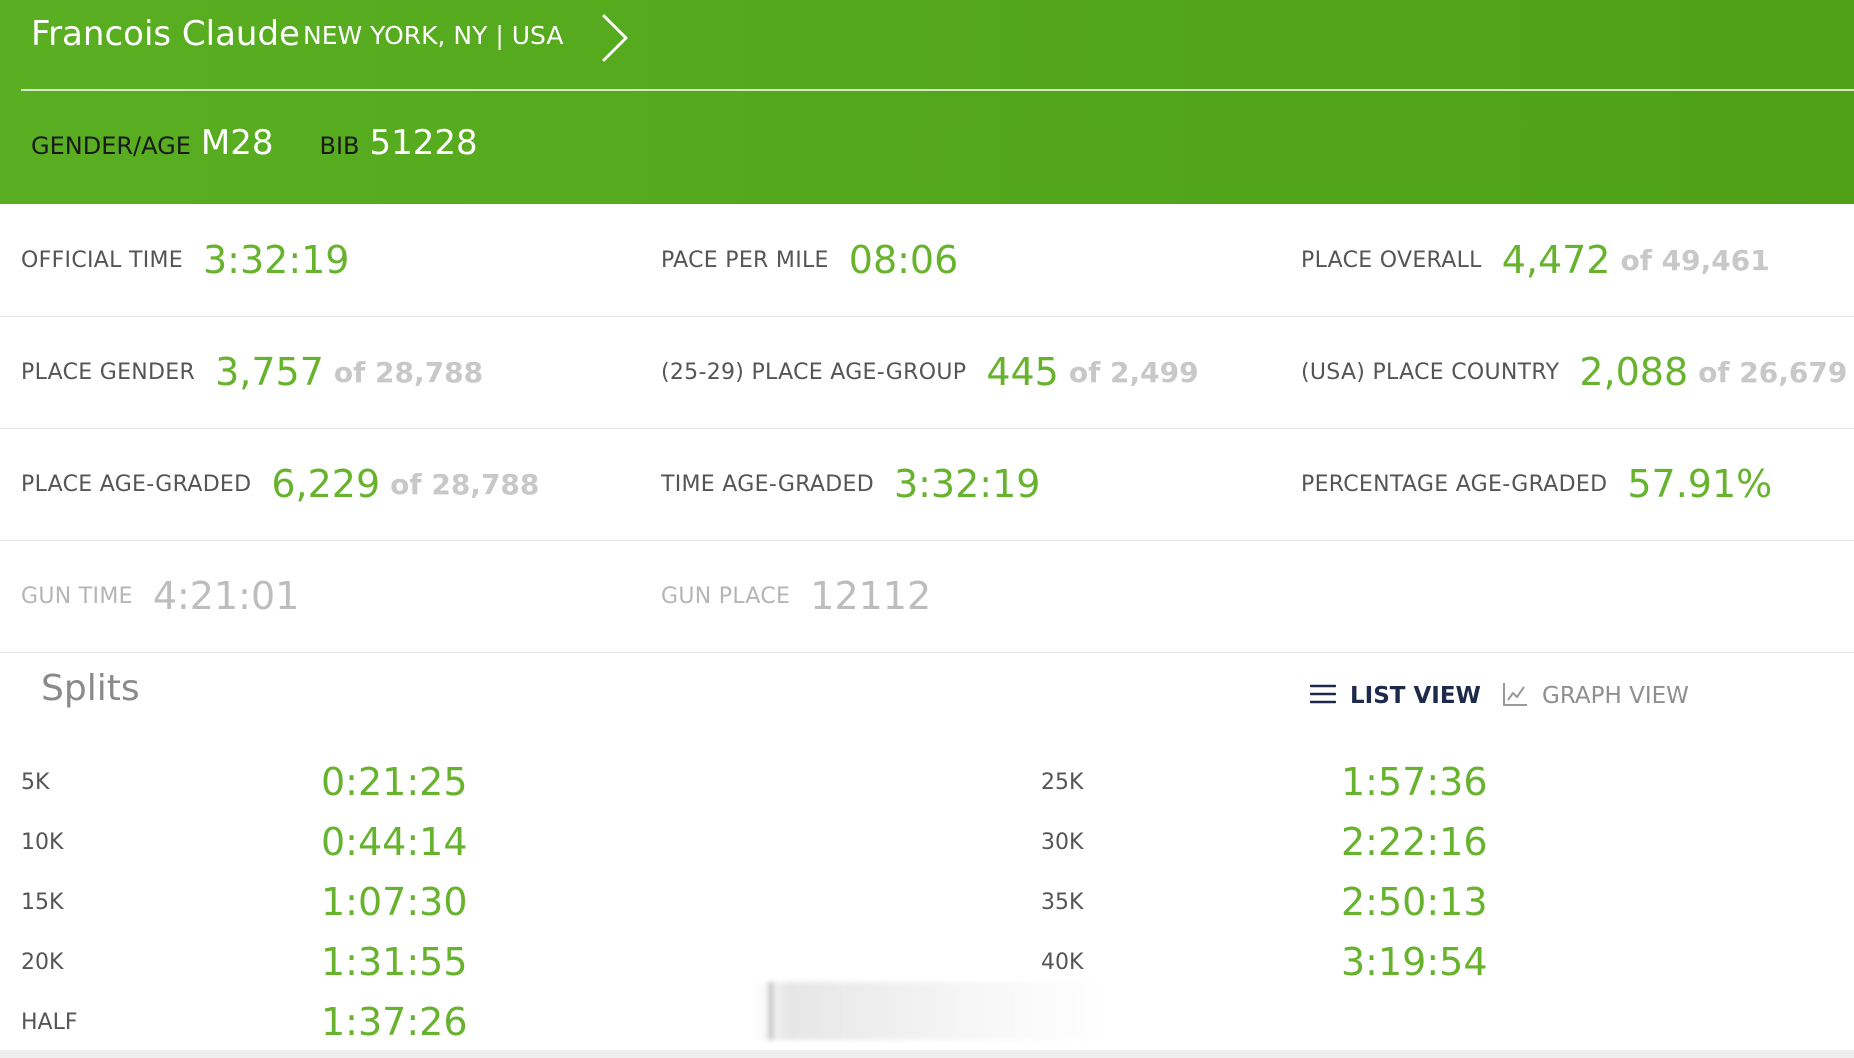 The image size is (1854, 1058). I want to click on stat-label: PLACE AGE-GRADED, so click(136, 484).